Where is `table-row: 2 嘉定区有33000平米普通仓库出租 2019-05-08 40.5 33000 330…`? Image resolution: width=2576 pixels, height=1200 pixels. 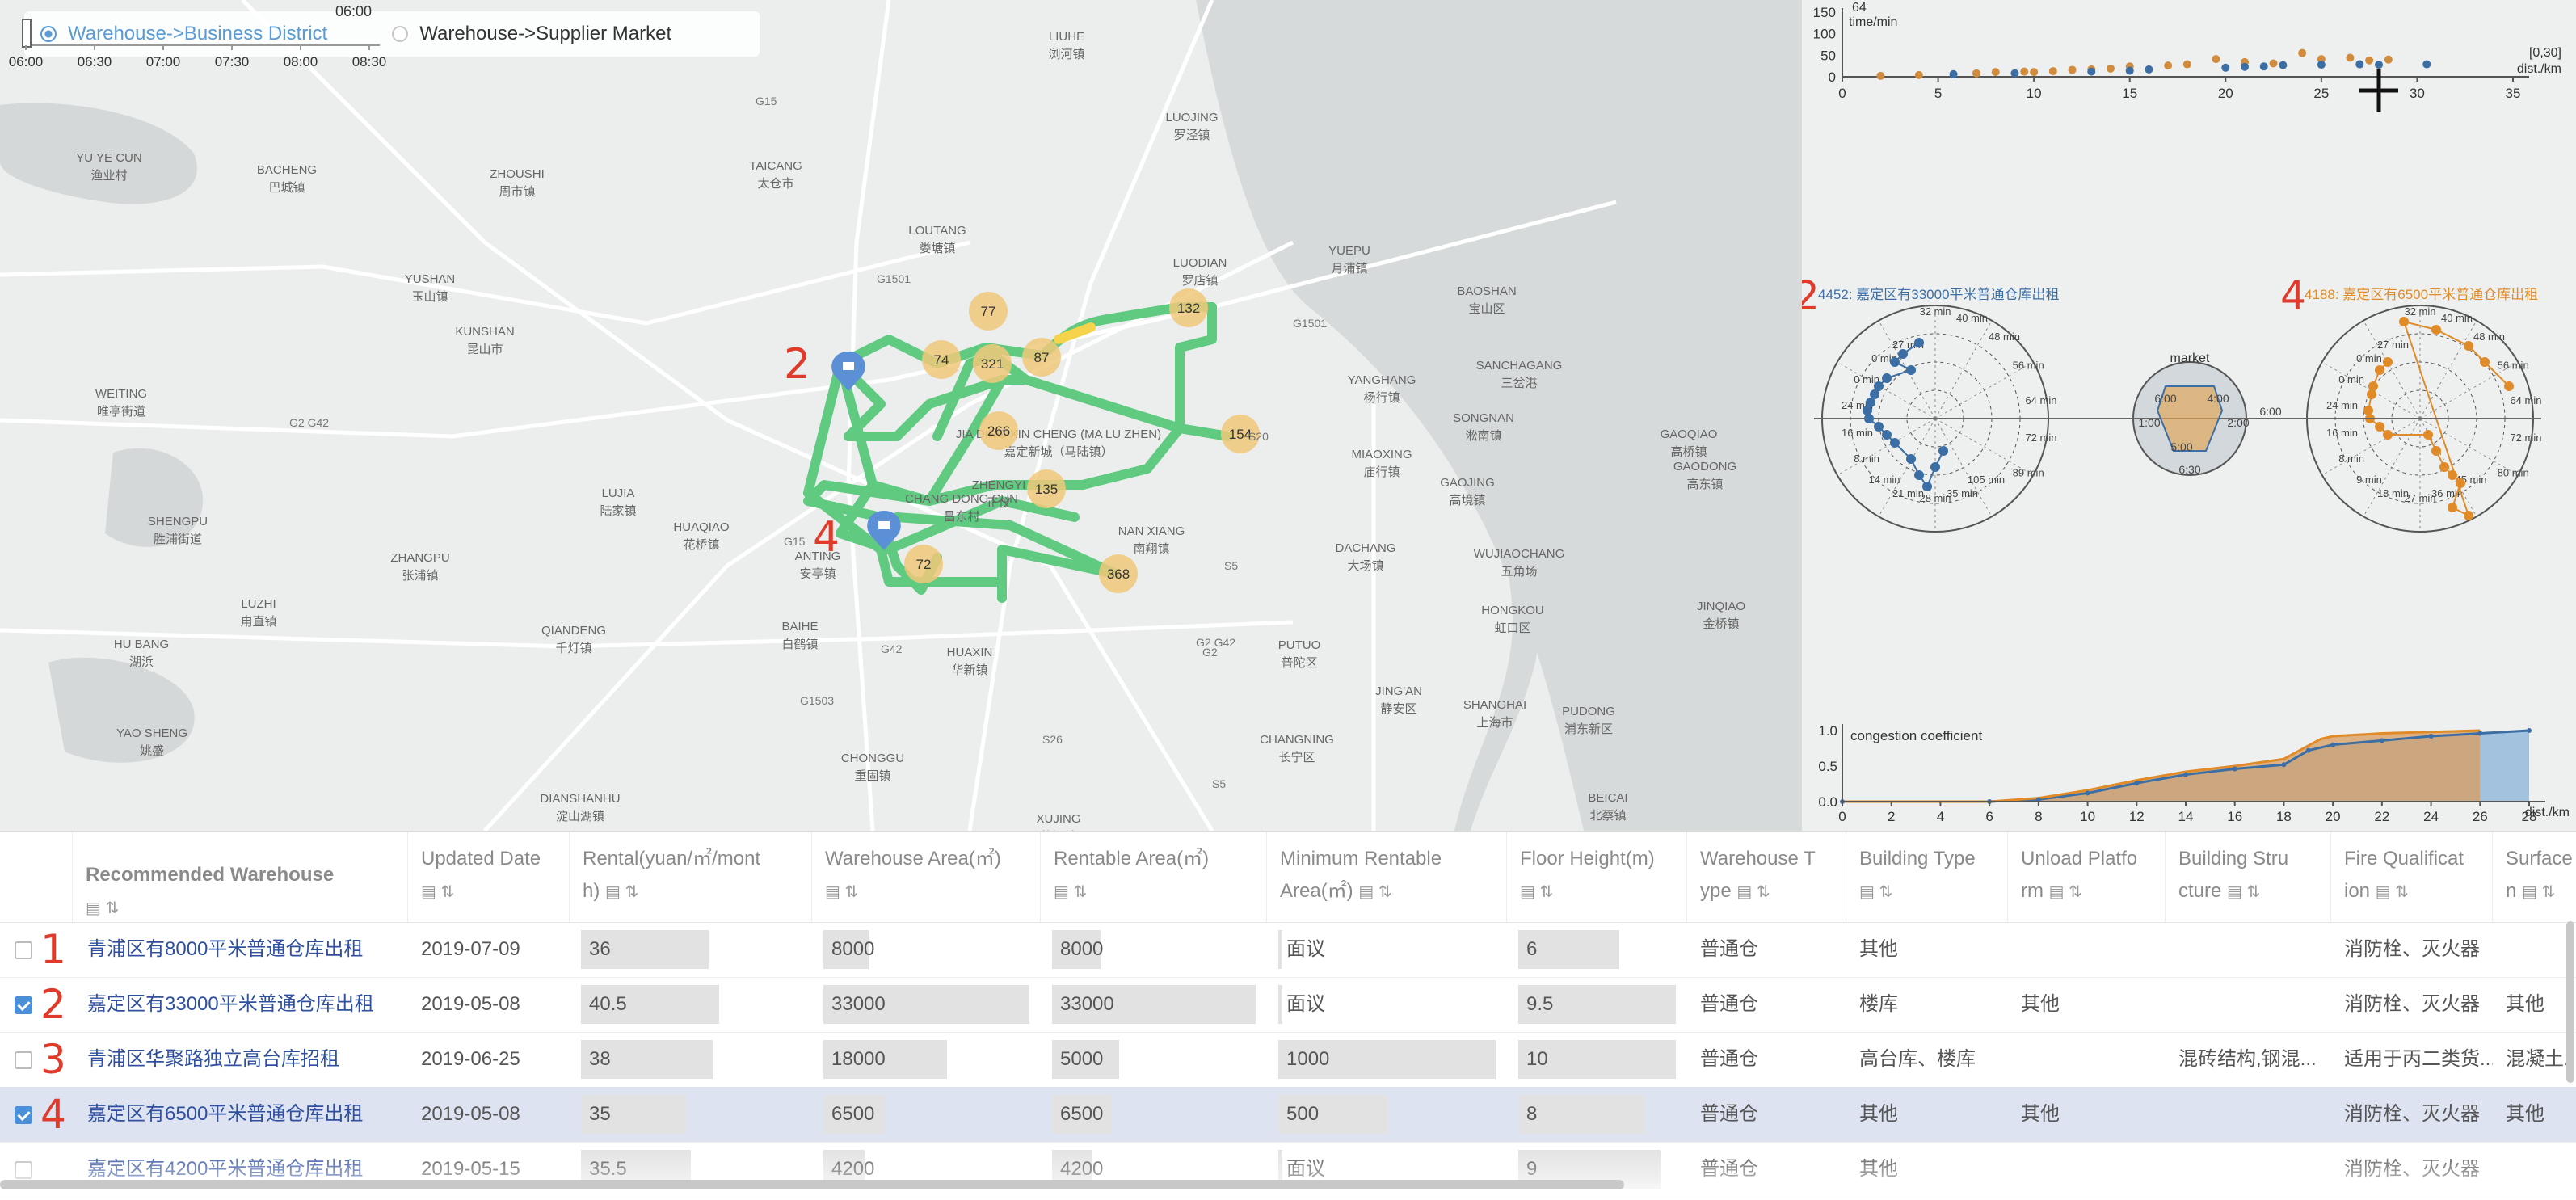
table-row: 2 嘉定区有33000平米普通仓库出租 2019-05-08 40.5 33000 330… is located at coordinates (1288, 1005).